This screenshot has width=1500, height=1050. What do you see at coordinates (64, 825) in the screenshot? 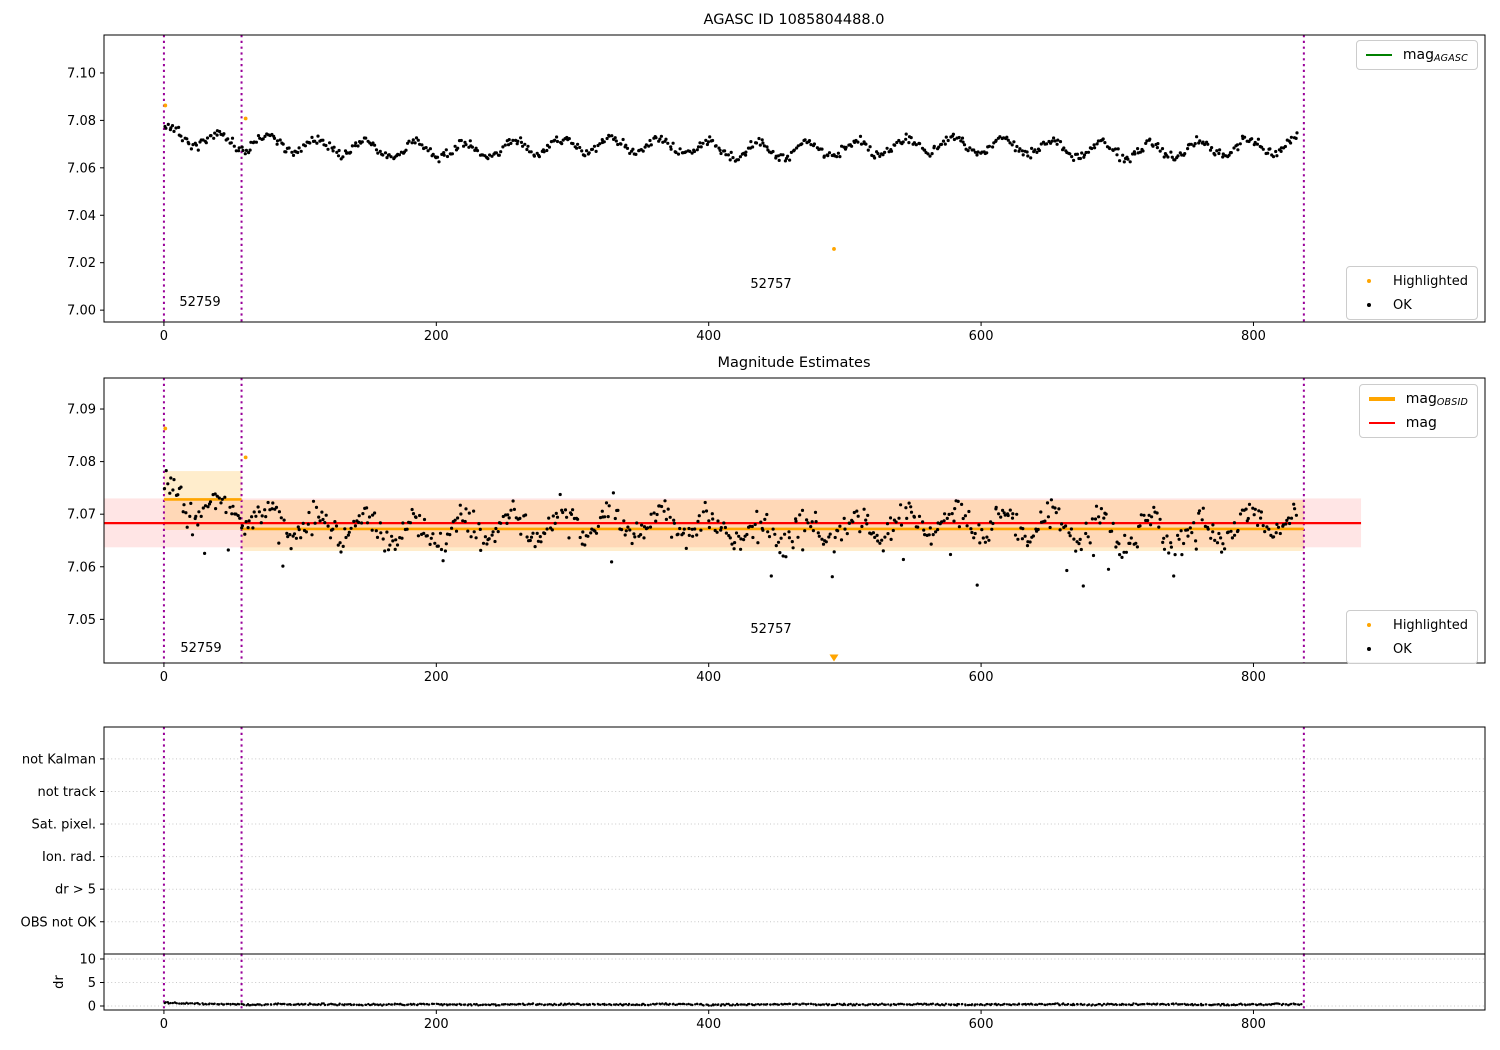
I see `flag-category-label: Sat. pixel.` at bounding box center [64, 825].